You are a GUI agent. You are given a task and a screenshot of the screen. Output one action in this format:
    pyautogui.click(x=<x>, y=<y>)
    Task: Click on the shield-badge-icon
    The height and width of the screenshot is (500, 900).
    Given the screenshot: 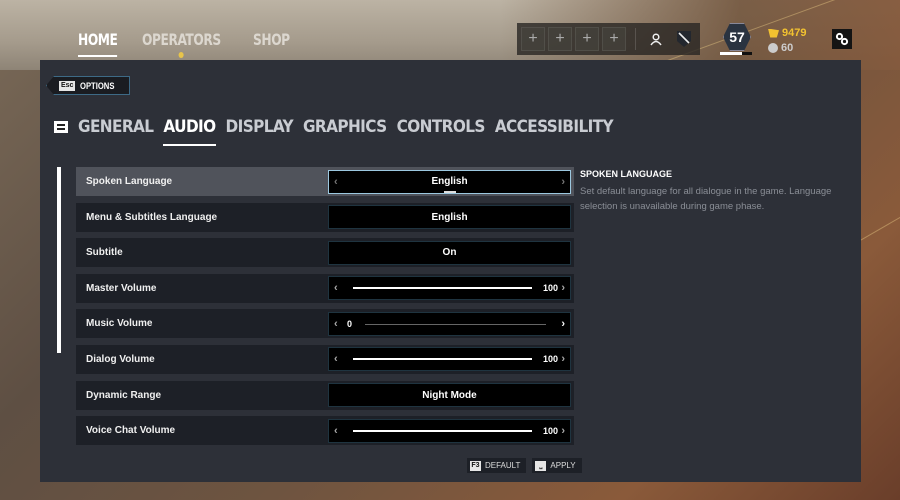 What is the action you would take?
    pyautogui.click(x=683, y=39)
    